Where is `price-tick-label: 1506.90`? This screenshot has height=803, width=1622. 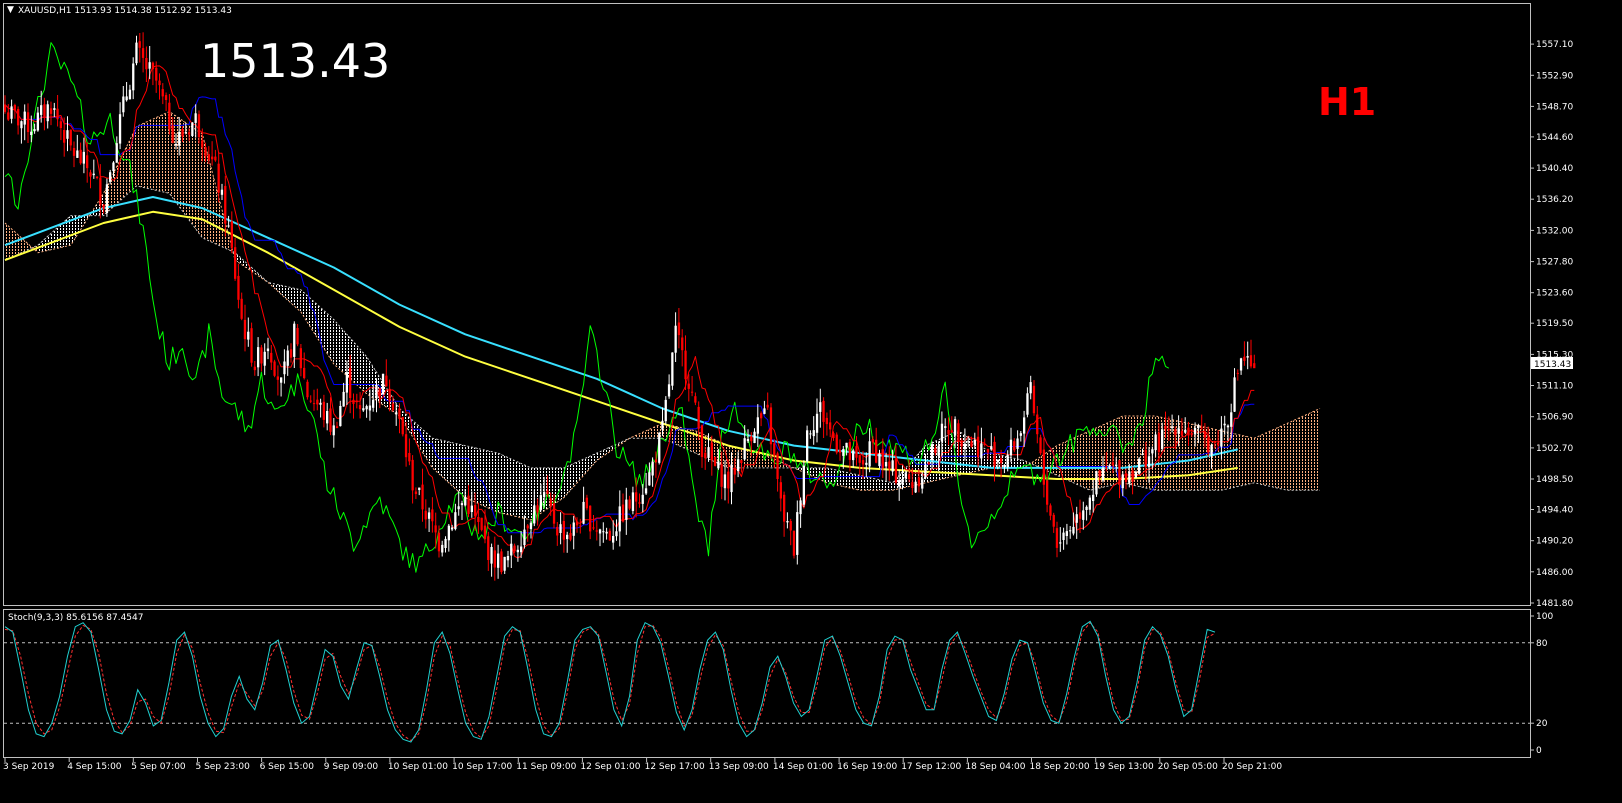
price-tick-label: 1506.90 is located at coordinates (1554, 418).